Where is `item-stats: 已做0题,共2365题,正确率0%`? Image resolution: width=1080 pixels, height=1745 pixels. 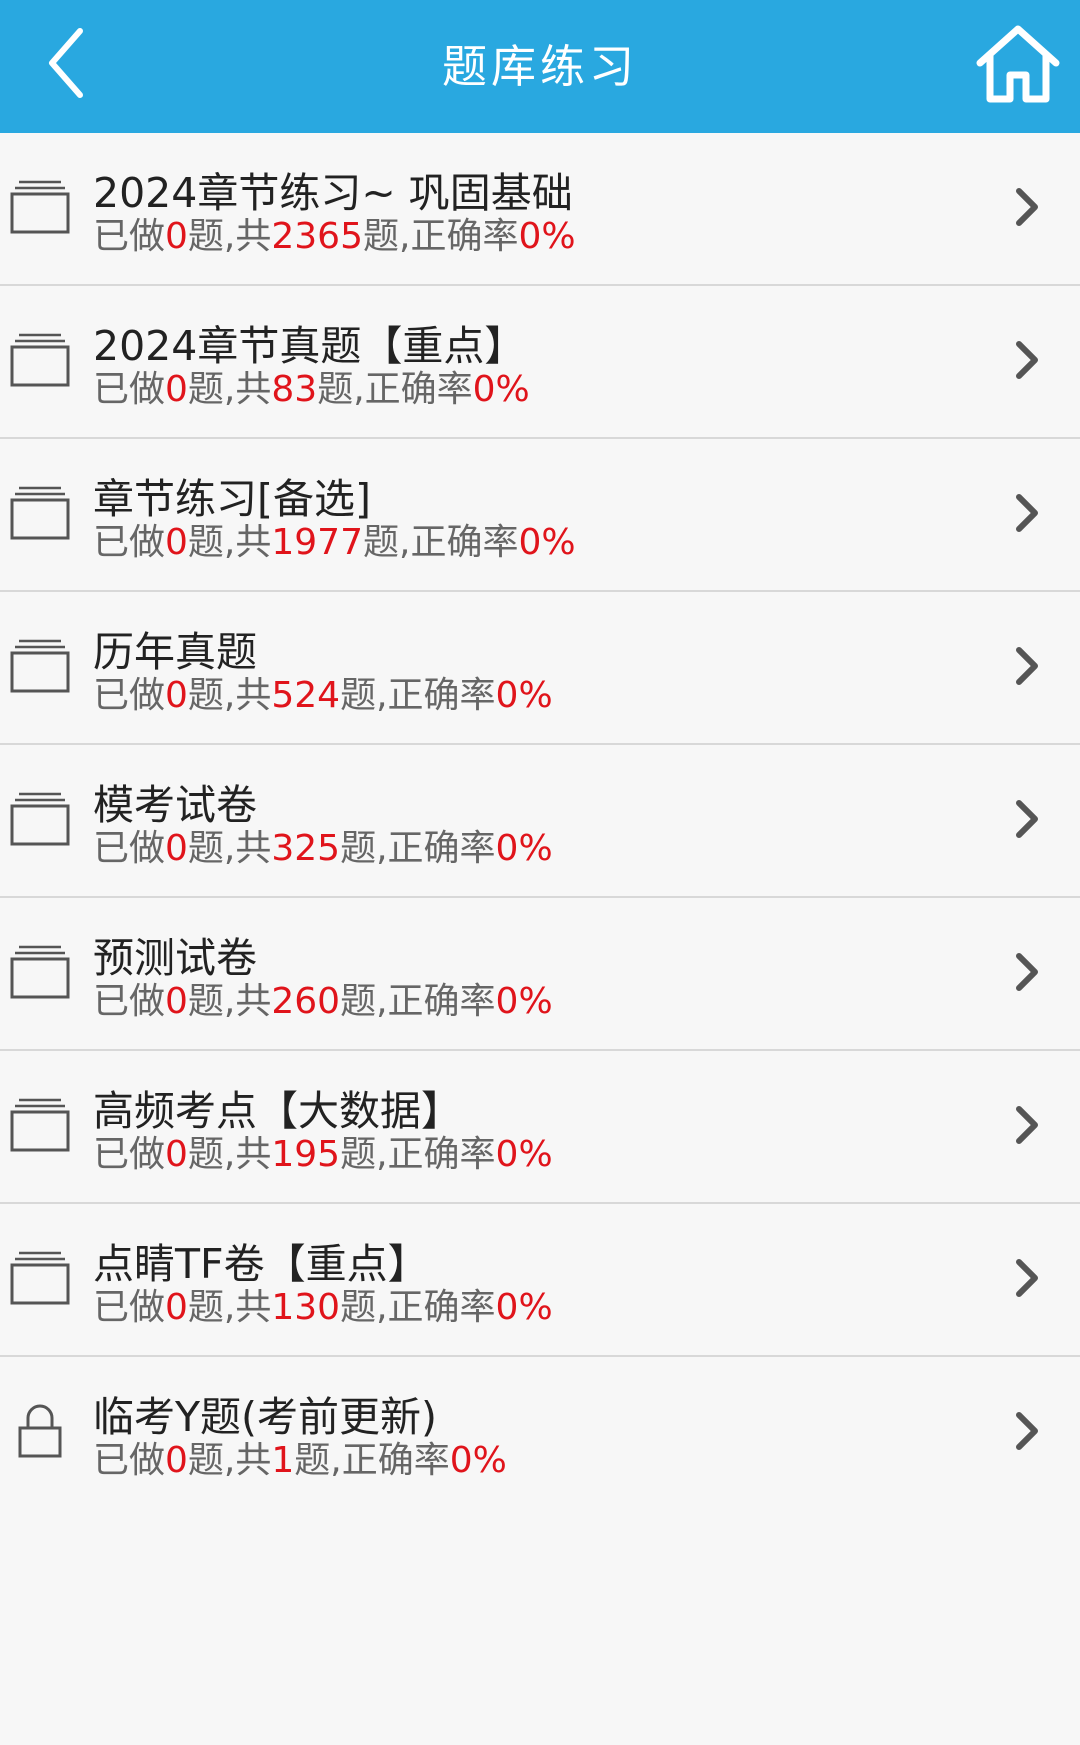 item-stats: 已做0题,共2365题,正确率0% is located at coordinates (334, 237).